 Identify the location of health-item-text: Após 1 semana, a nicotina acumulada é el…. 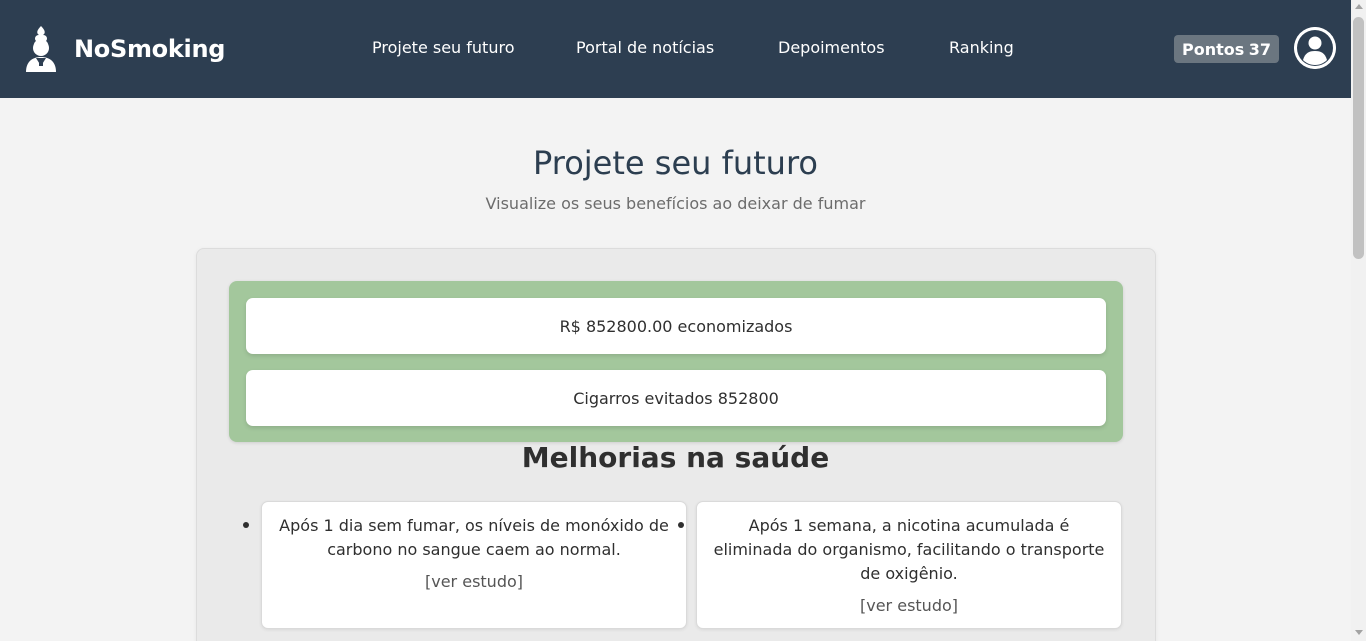
(909, 549).